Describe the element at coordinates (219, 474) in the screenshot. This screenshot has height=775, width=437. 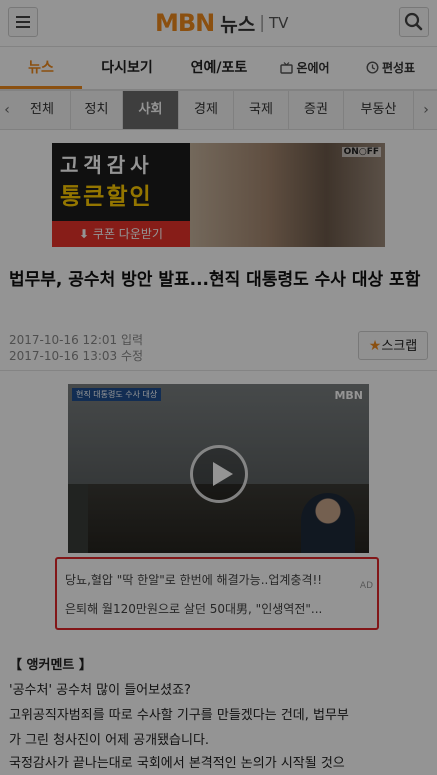
I see `play-icon` at that location.